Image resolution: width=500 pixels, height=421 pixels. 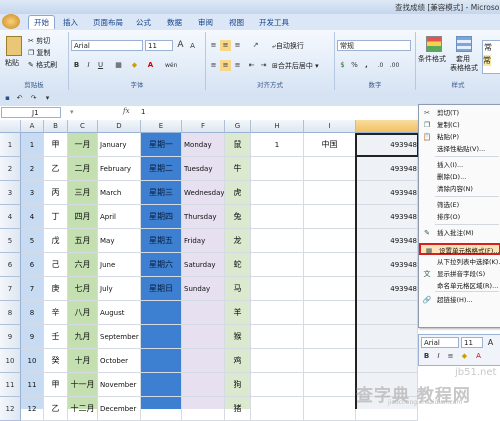 I want to click on fx-icon: fx, so click(x=126, y=111).